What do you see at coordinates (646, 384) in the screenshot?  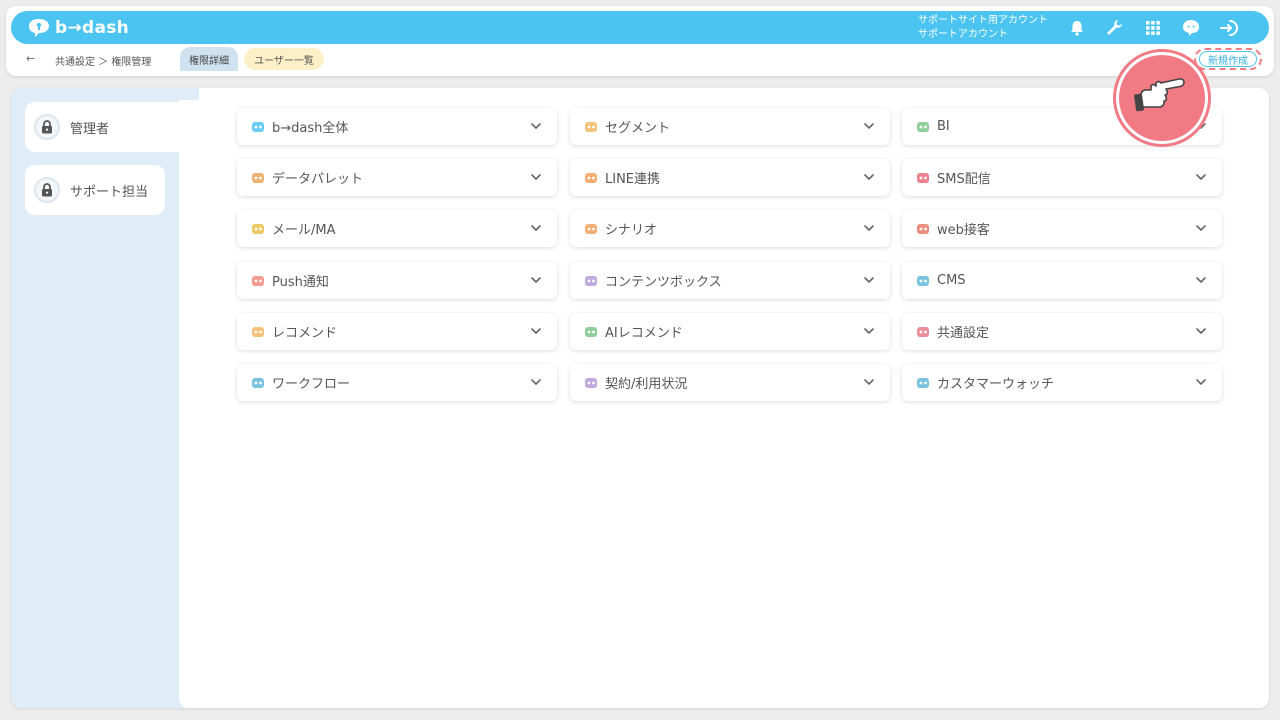 I see `module-label: 契約/利用状況` at bounding box center [646, 384].